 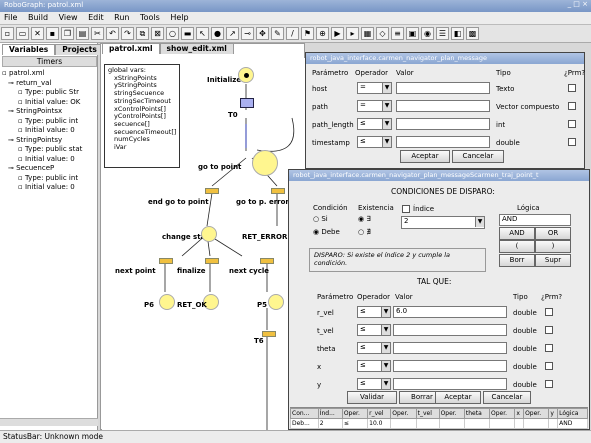 I want to click on d2-validar-button: Validar, so click(x=372, y=397).